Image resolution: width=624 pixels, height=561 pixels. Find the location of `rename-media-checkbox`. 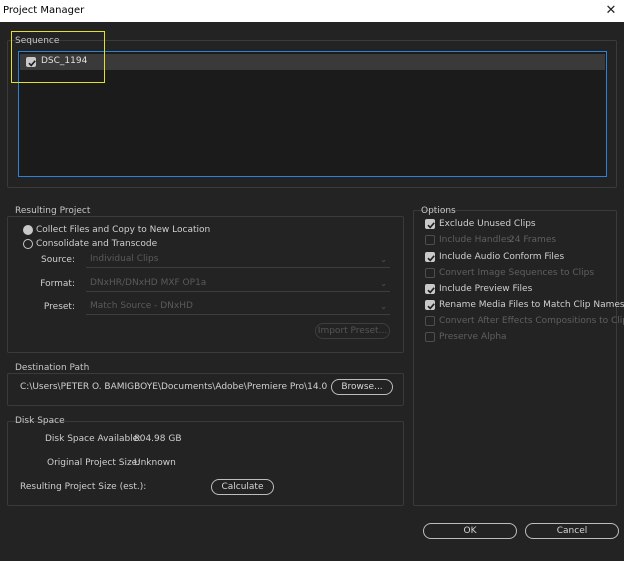

rename-media-checkbox is located at coordinates (430, 305).